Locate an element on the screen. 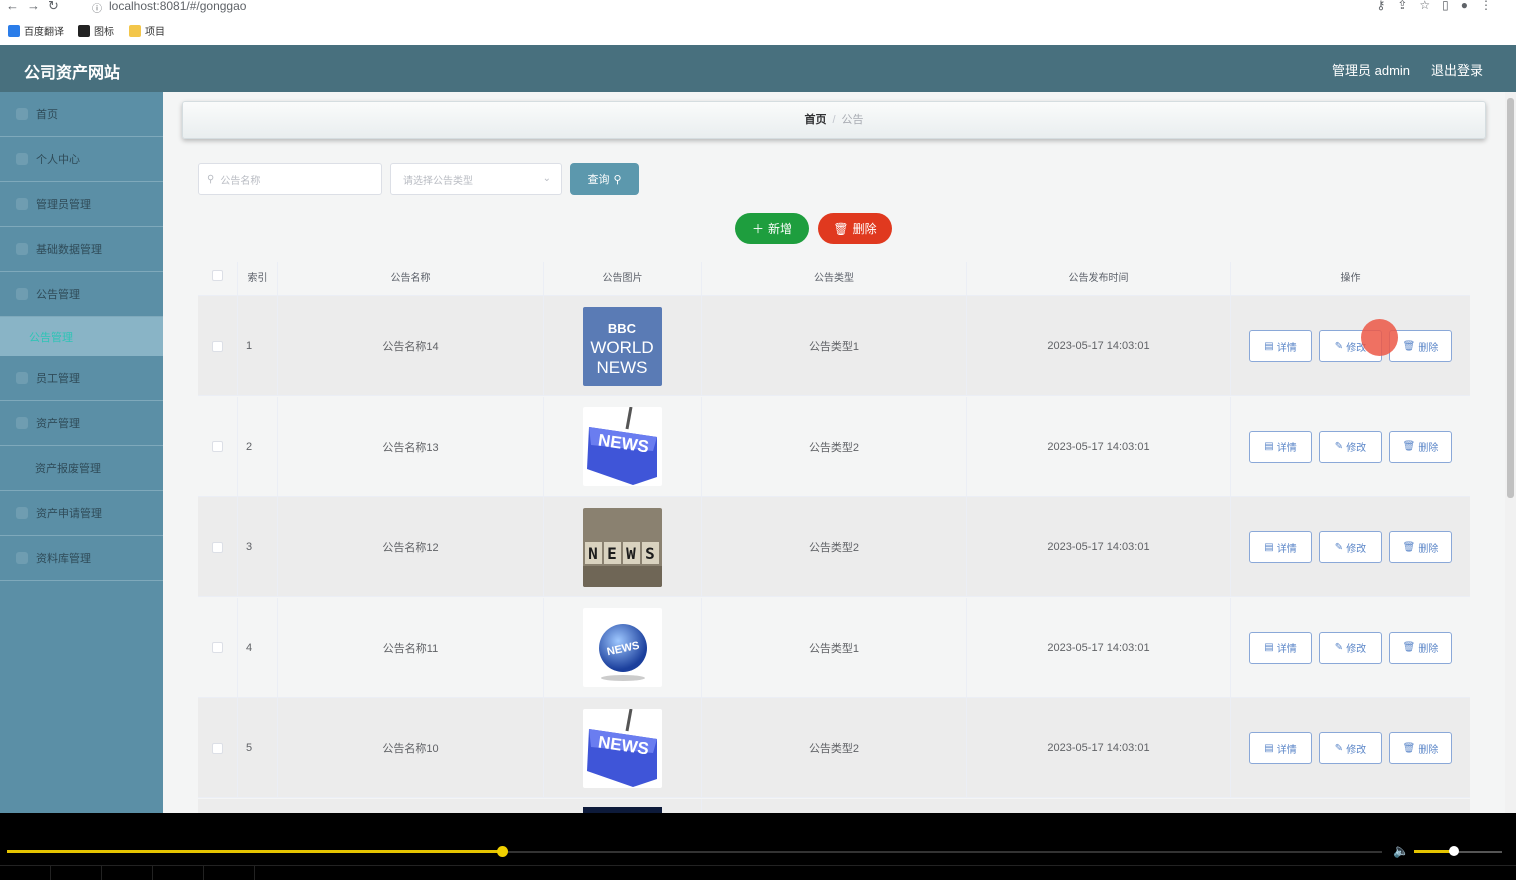  breadcrumb-home: 首页 is located at coordinates (815, 120).